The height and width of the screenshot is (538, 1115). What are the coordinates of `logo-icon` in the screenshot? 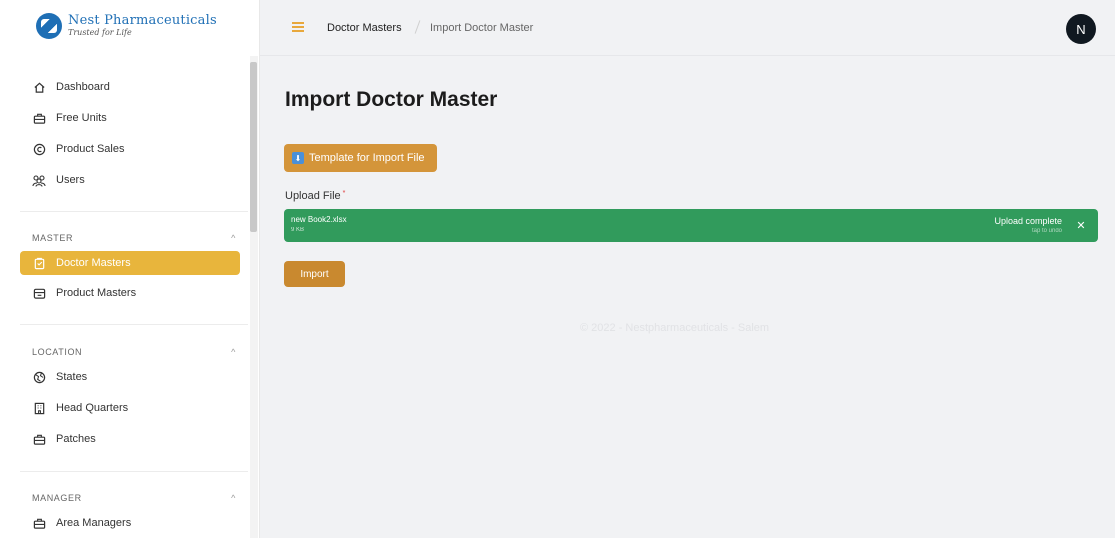 It's located at (49, 26).